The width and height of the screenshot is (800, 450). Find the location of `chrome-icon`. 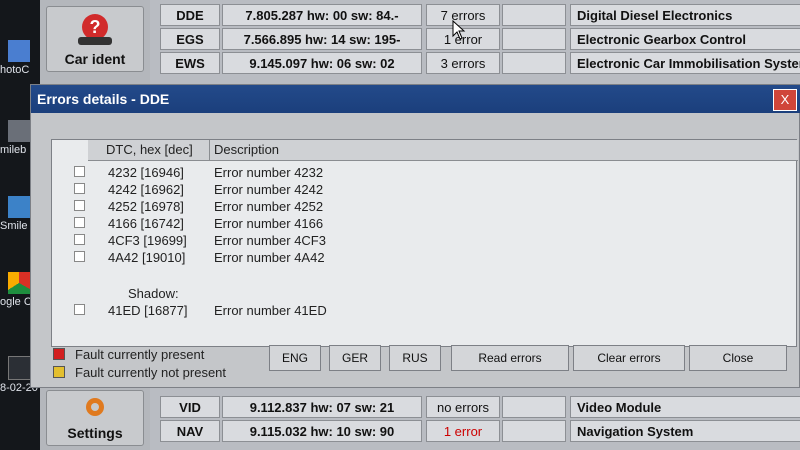

chrome-icon is located at coordinates (19, 283).